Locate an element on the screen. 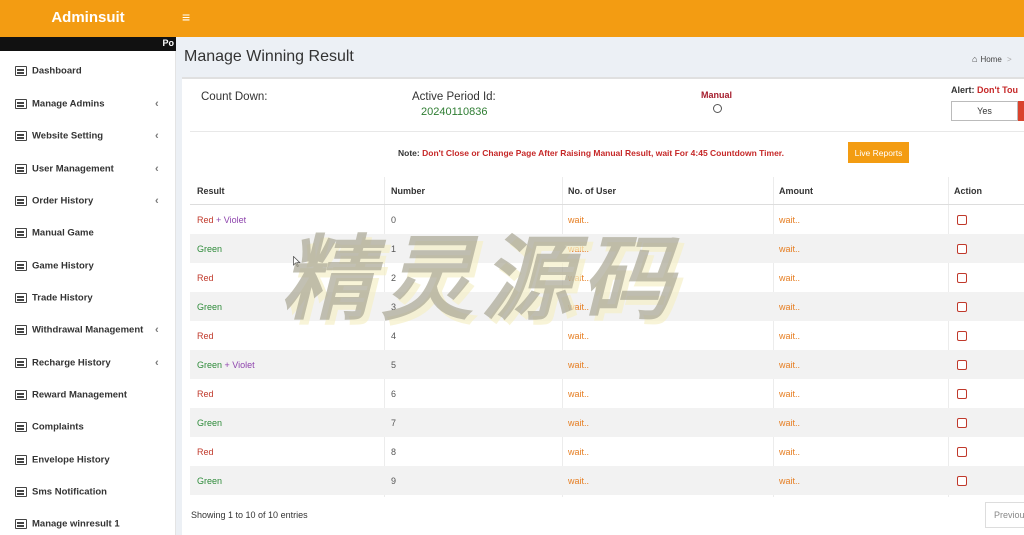  yes-button: Yes is located at coordinates (984, 111).